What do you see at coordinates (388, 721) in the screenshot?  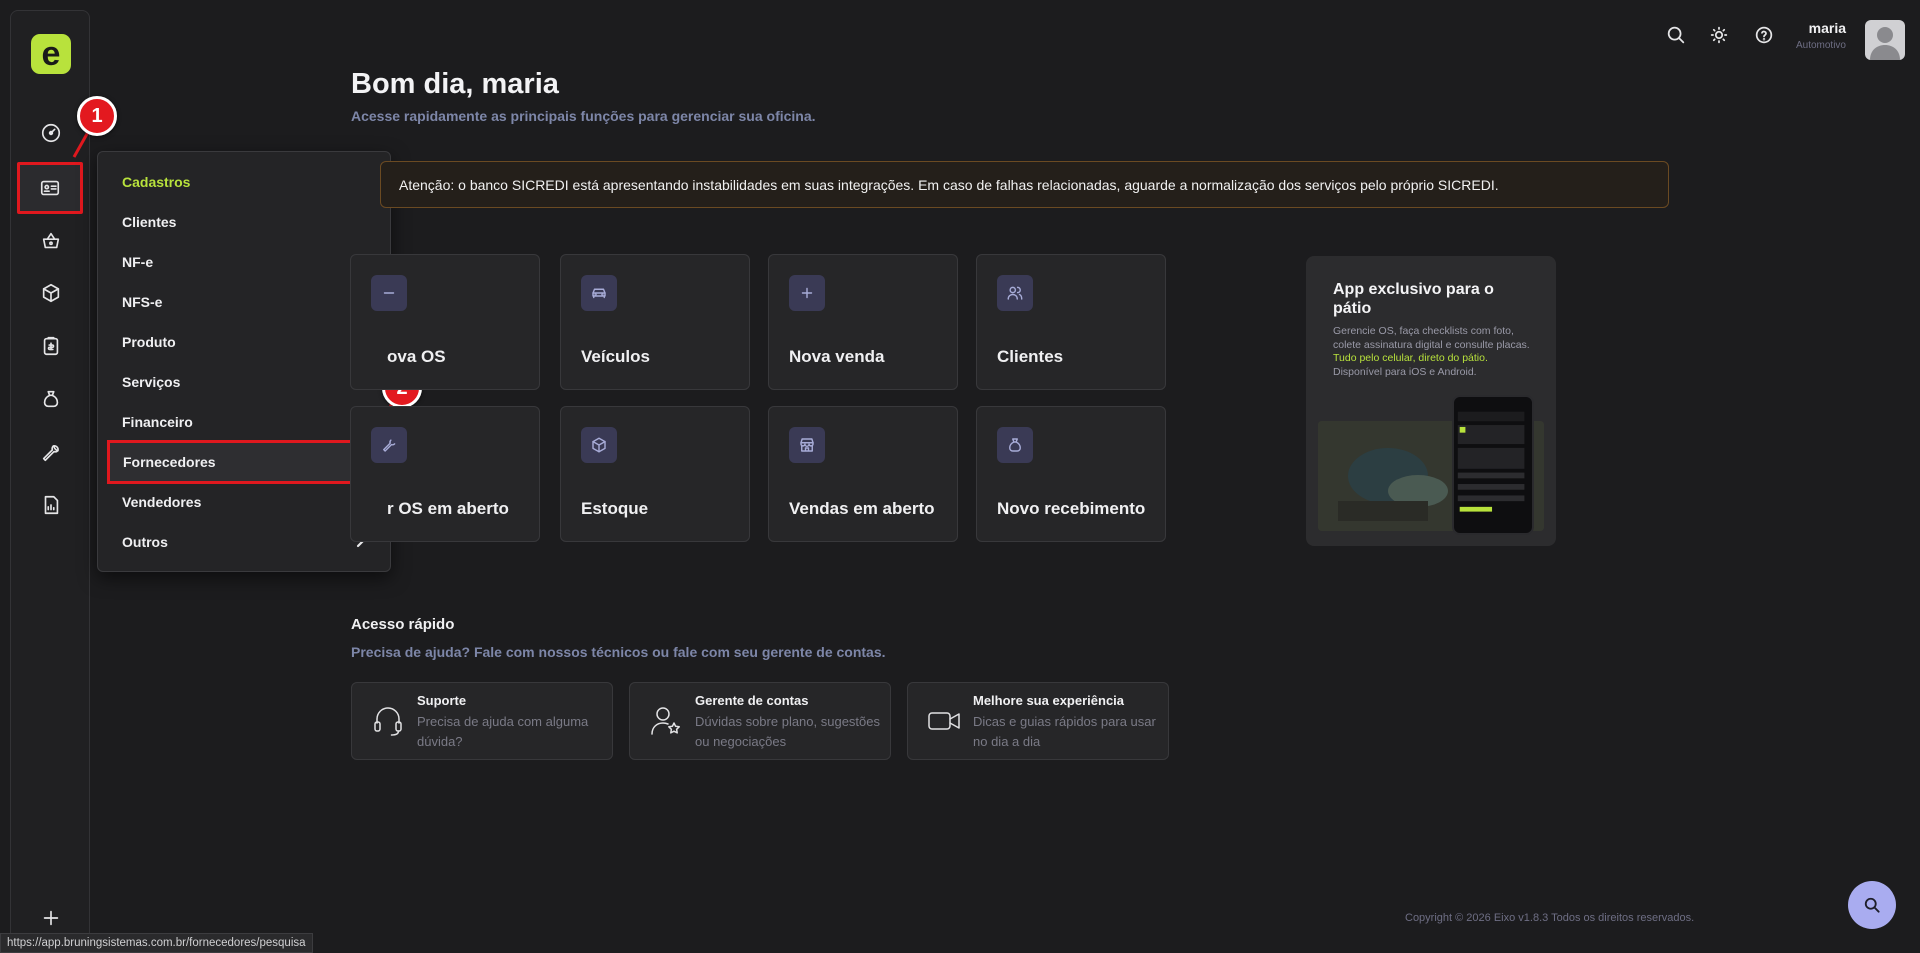 I see `headset-icon` at bounding box center [388, 721].